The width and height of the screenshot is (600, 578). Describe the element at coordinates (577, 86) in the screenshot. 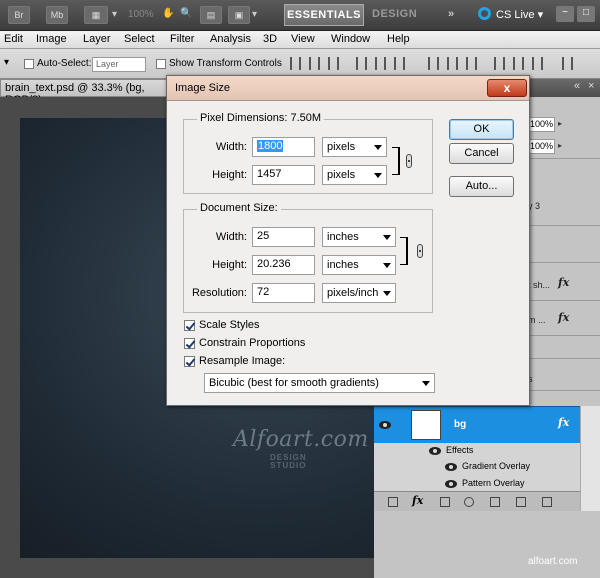

I see `collapse-panel-icon: «` at that location.